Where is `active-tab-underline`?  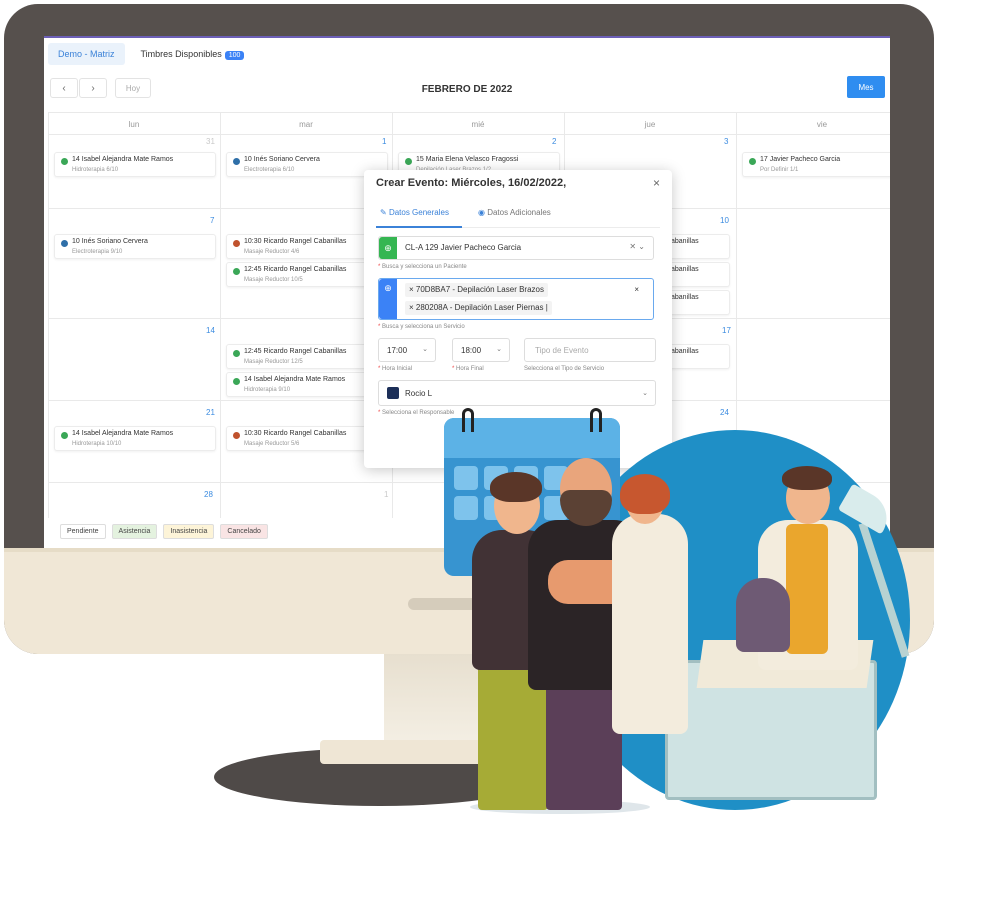 active-tab-underline is located at coordinates (419, 227).